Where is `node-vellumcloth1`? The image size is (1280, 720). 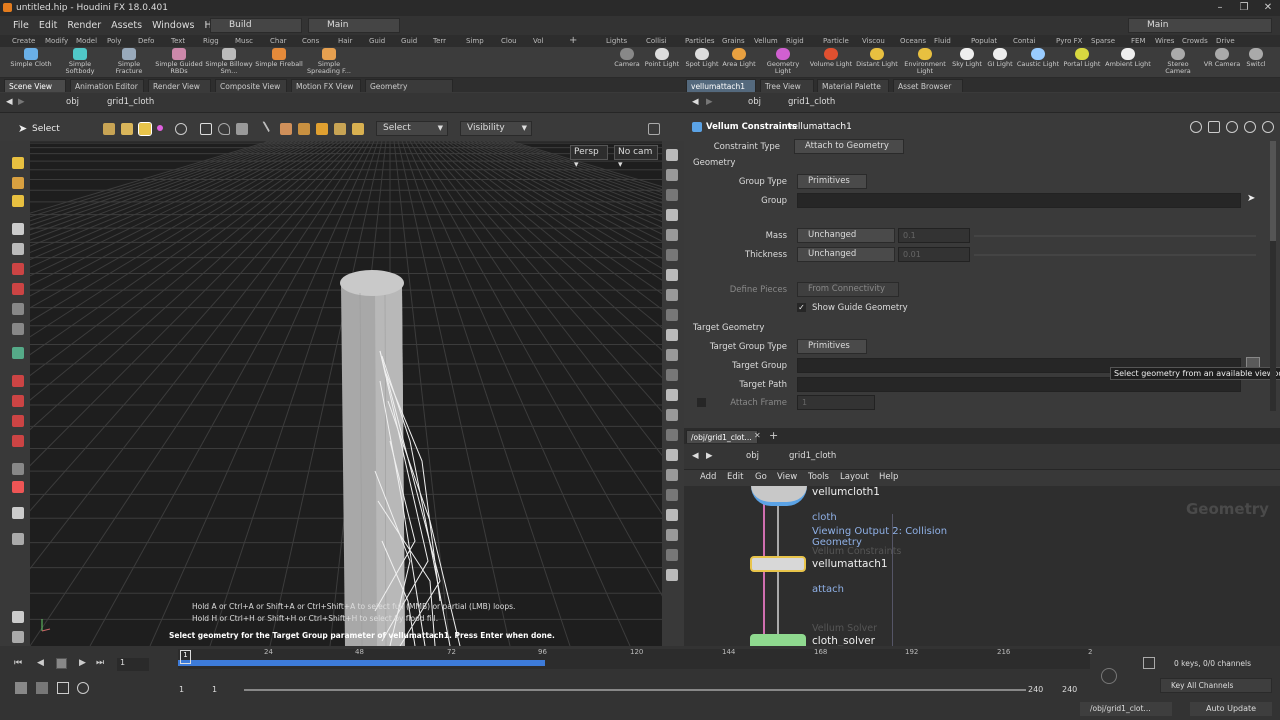
node-vellumcloth1 is located at coordinates (779, 496).